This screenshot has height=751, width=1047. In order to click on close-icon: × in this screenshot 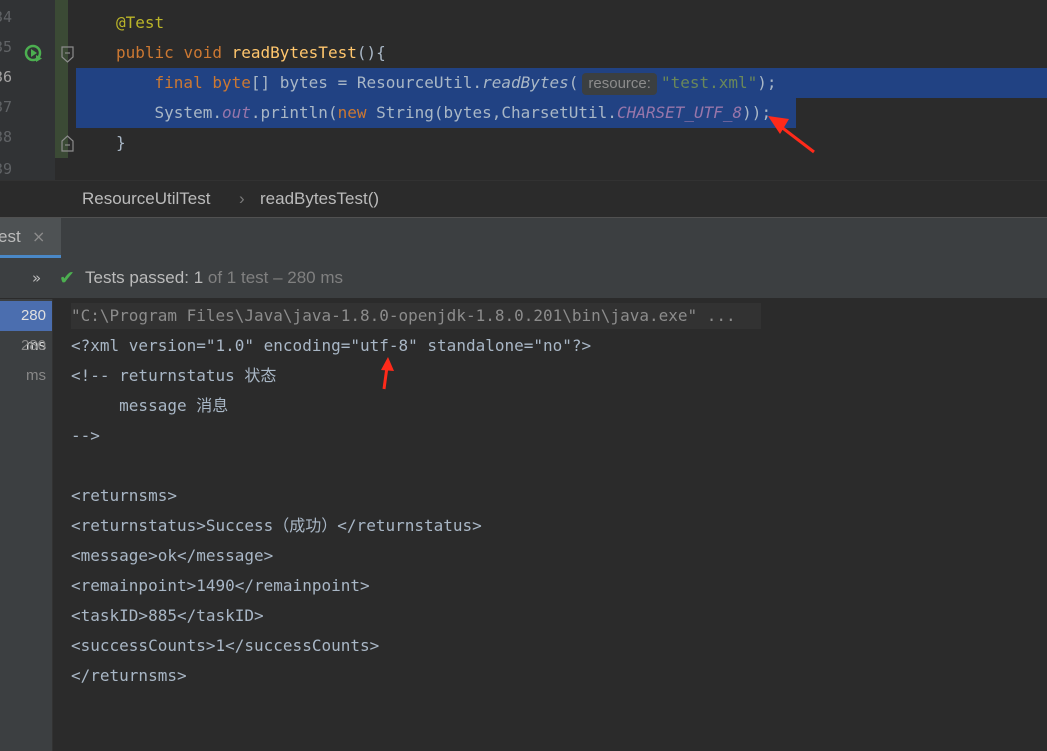, I will do `click(38, 237)`.